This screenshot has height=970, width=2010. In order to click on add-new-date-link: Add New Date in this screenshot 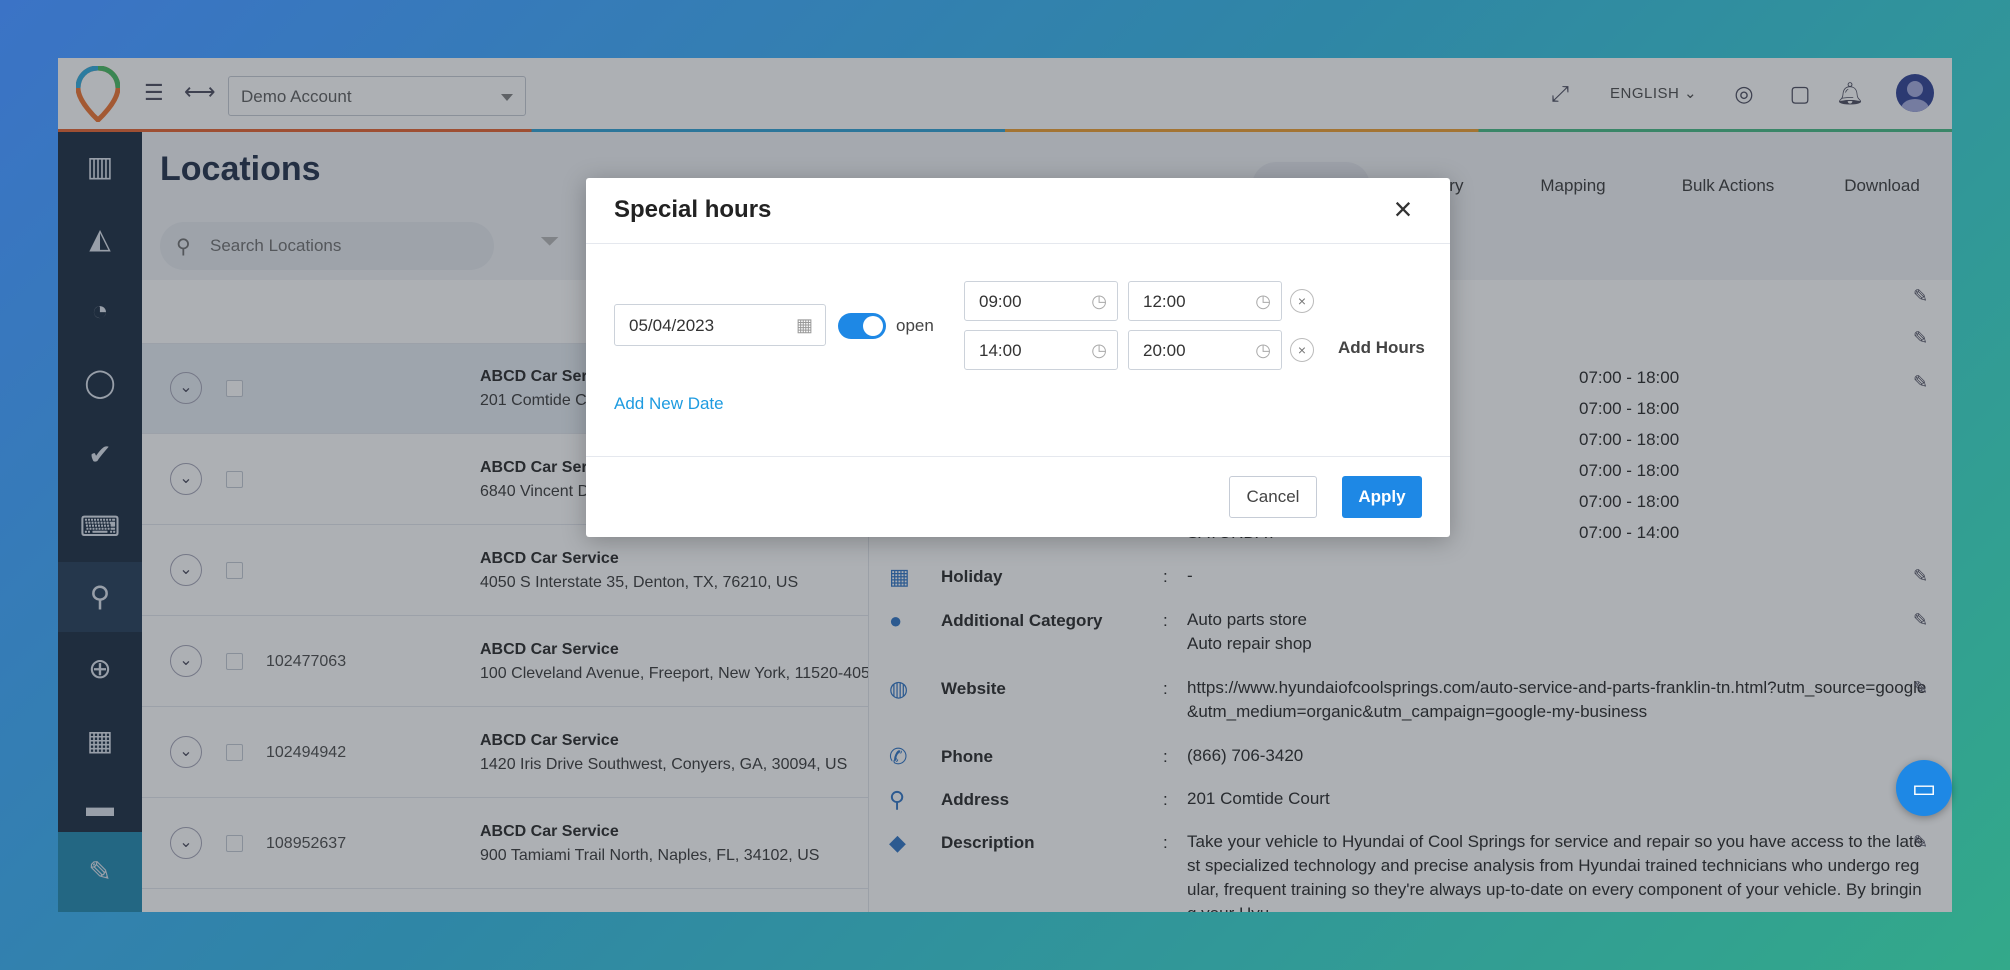, I will do `click(669, 404)`.